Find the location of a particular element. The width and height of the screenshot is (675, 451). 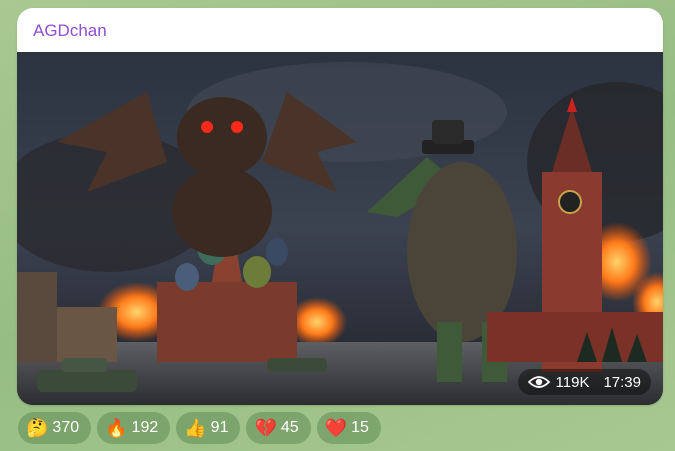

post-meta: 119K 17:39 is located at coordinates (584, 382).